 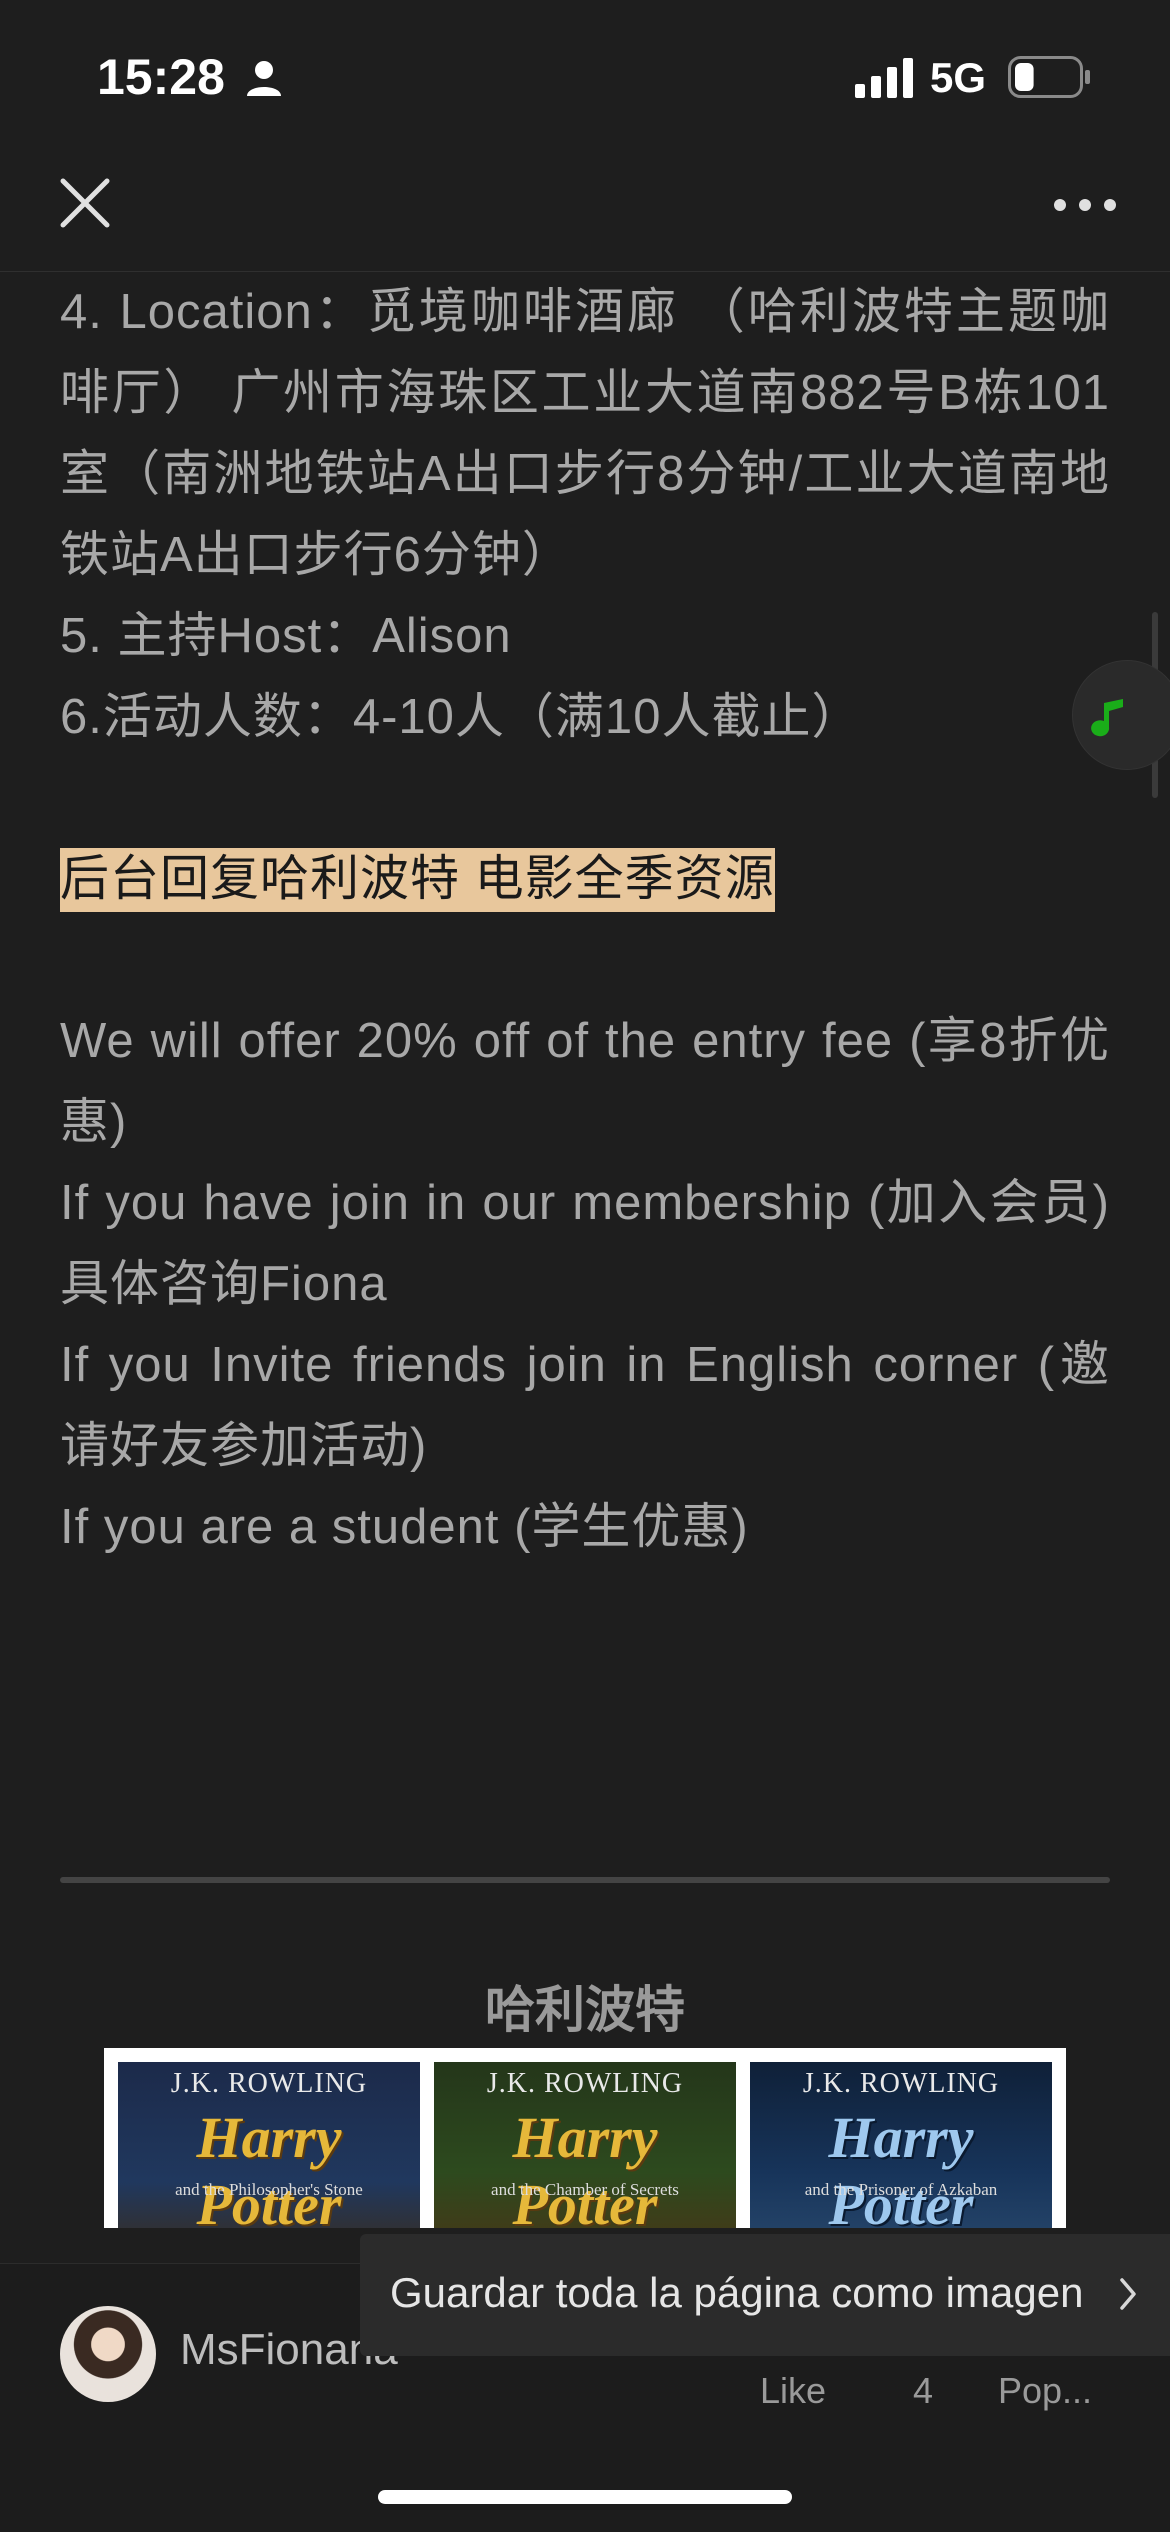 I want to click on more-dots-icon, so click(x=1085, y=205).